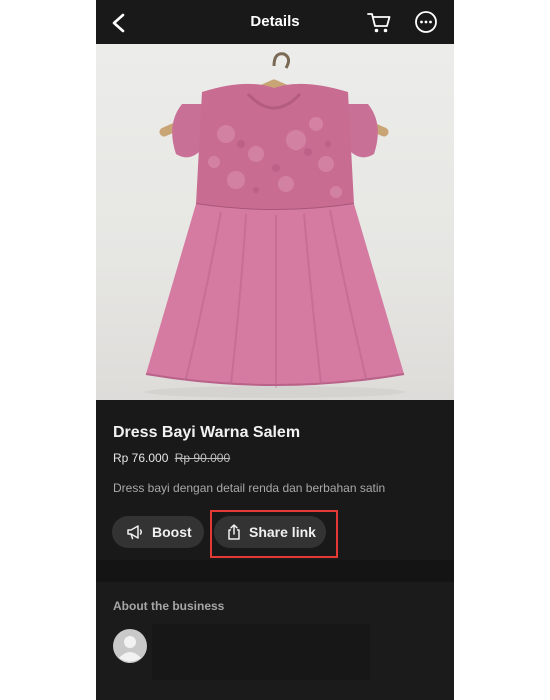 Image resolution: width=550 pixels, height=700 pixels. Describe the element at coordinates (207, 432) in the screenshot. I see `product-name: Dress Bayi Warna Salem` at that location.